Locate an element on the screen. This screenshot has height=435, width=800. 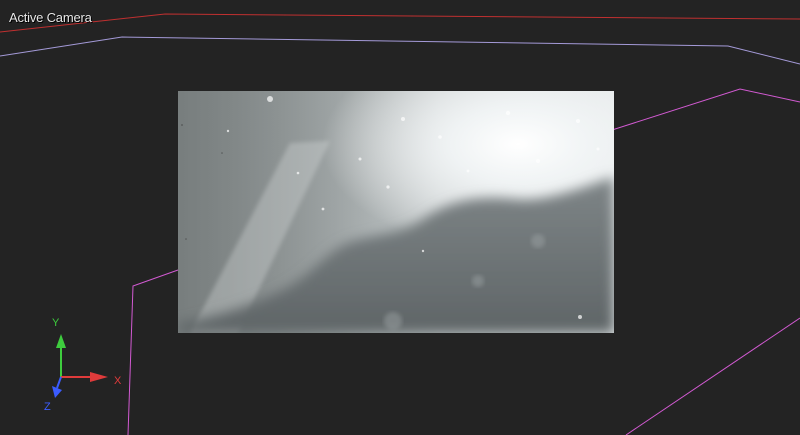
axis-gizmo: Y X Z is located at coordinates (86, 364).